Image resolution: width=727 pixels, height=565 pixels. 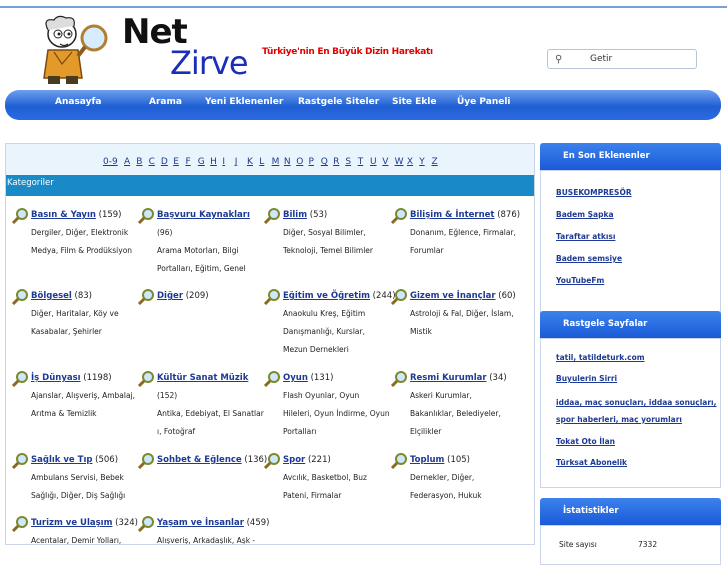 What do you see at coordinates (636, 402) in the screenshot?
I see `random-link: iddaa, maç sonuçları, iddaa sonuçları,` at bounding box center [636, 402].